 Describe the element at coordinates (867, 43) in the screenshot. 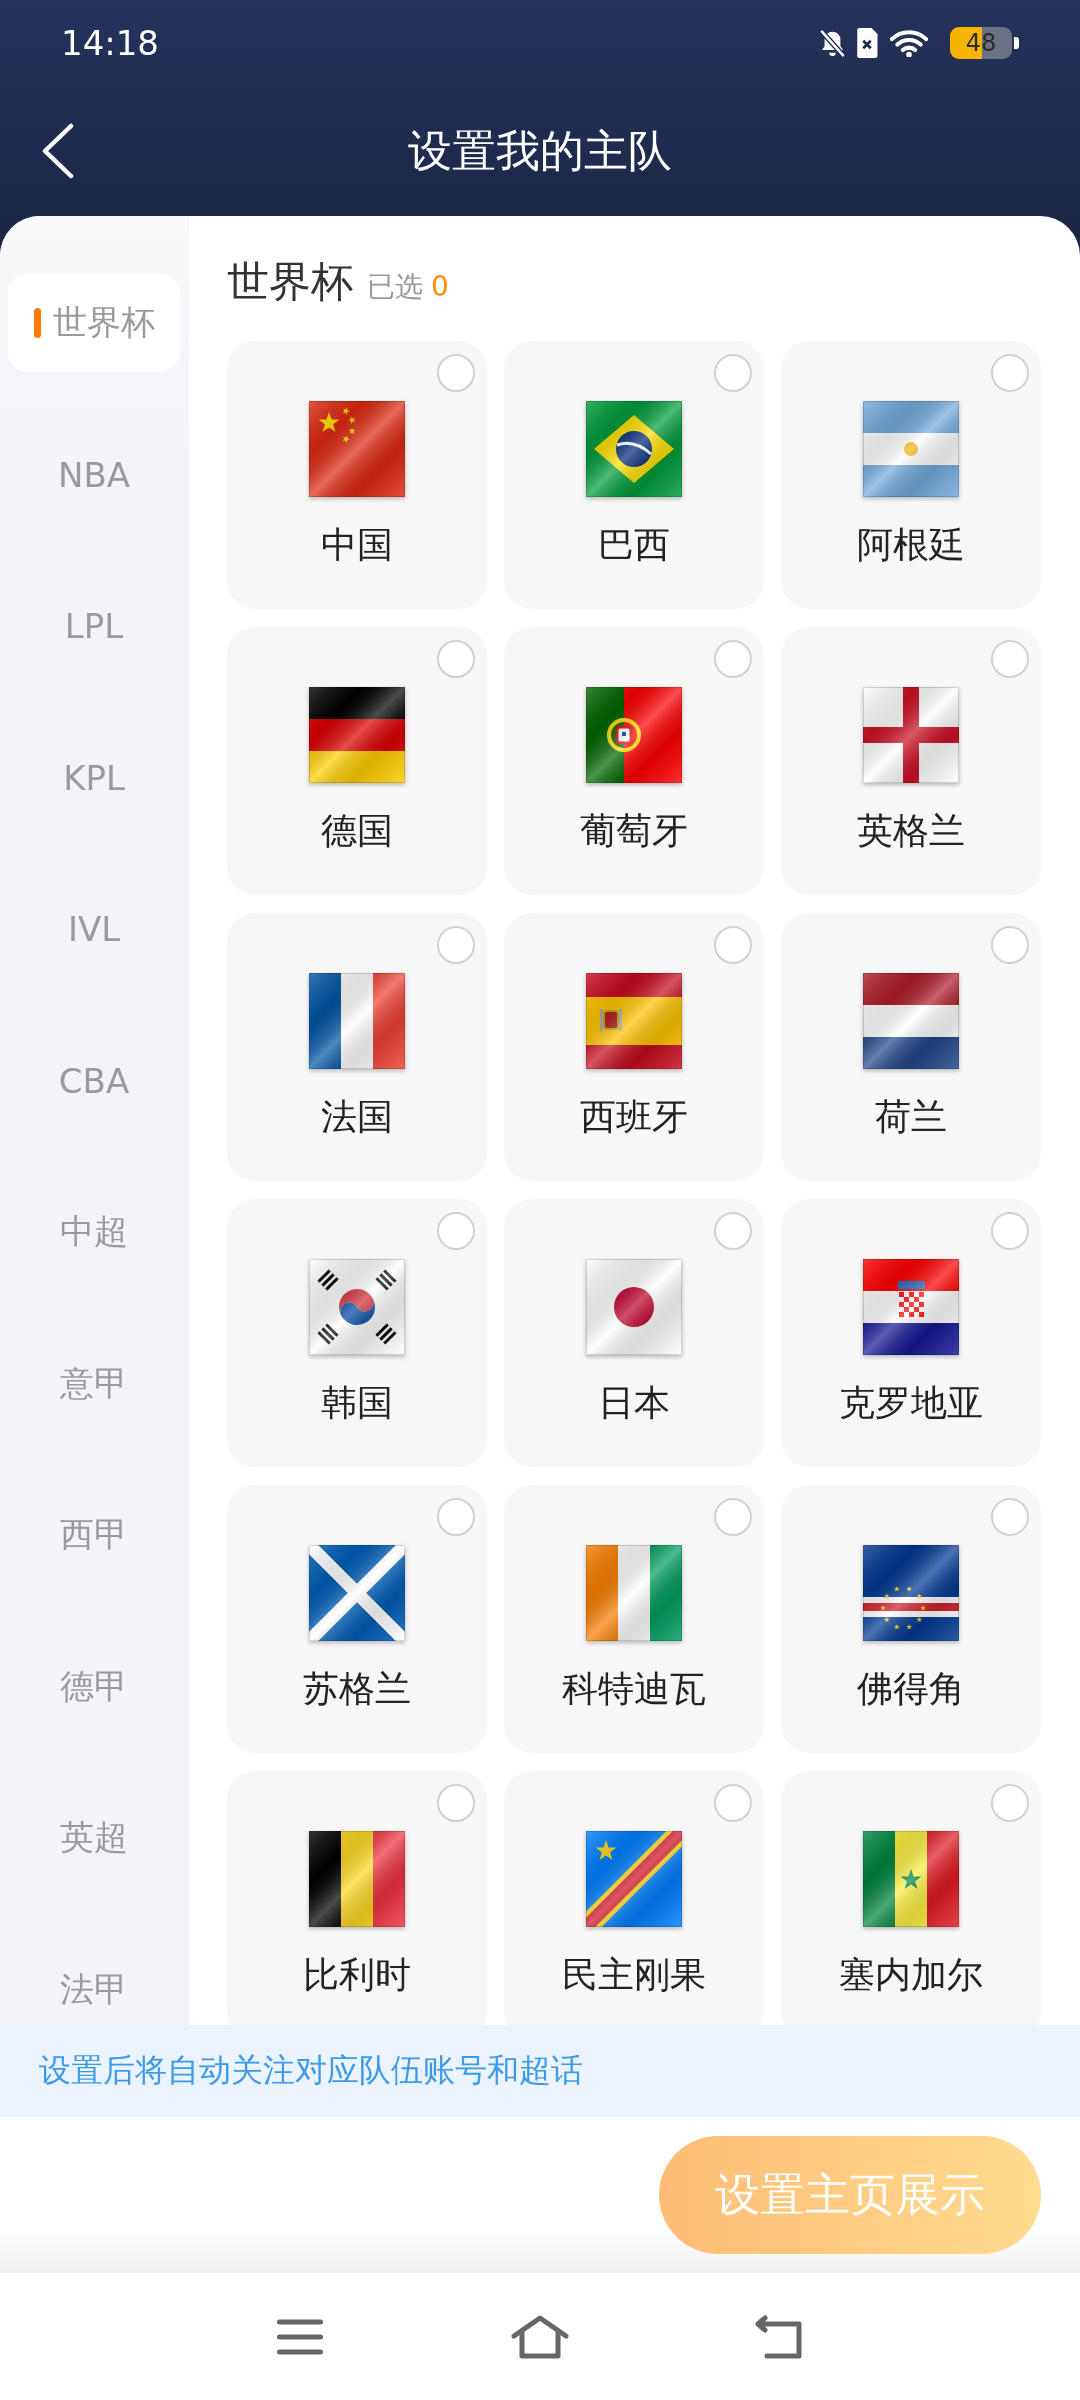

I see `sim-card-icon` at that location.